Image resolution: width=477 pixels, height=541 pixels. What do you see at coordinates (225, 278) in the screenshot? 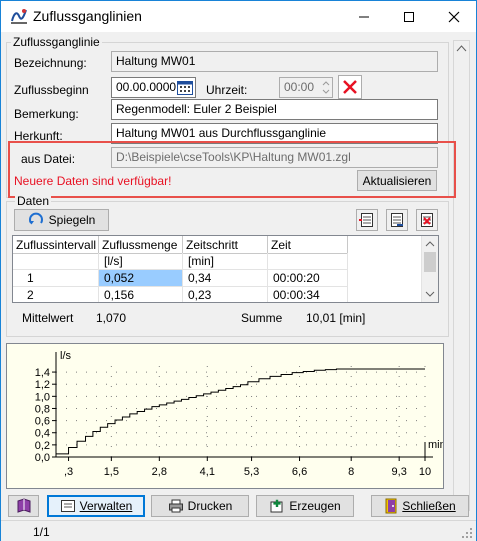
I see `table-cell: 0,34` at bounding box center [225, 278].